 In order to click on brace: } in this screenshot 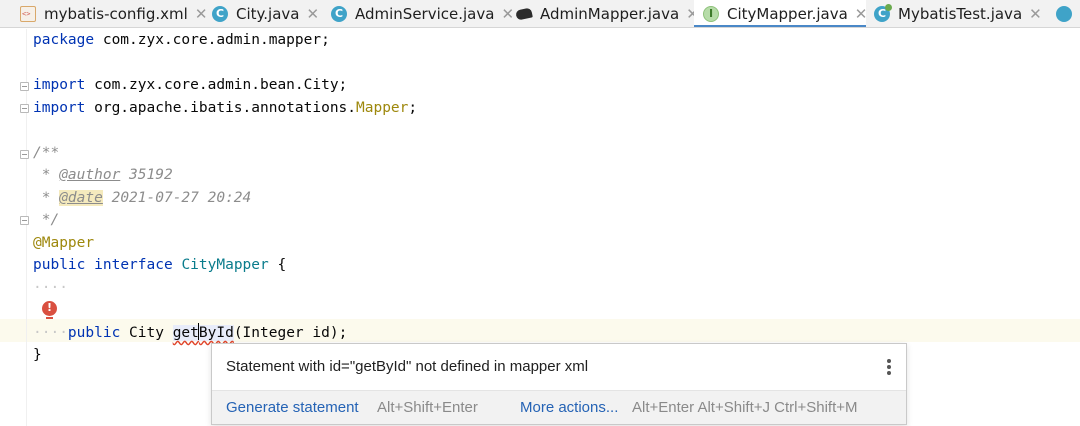, I will do `click(37, 355)`.